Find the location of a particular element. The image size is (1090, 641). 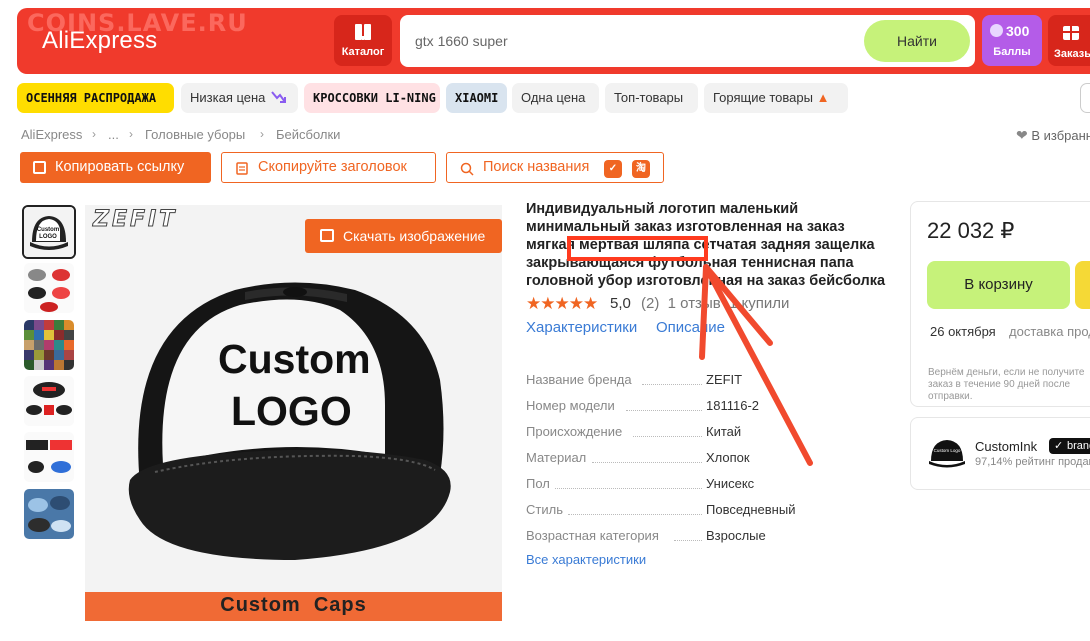

copy-link-button: Копировать ссылку is located at coordinates (115, 167).